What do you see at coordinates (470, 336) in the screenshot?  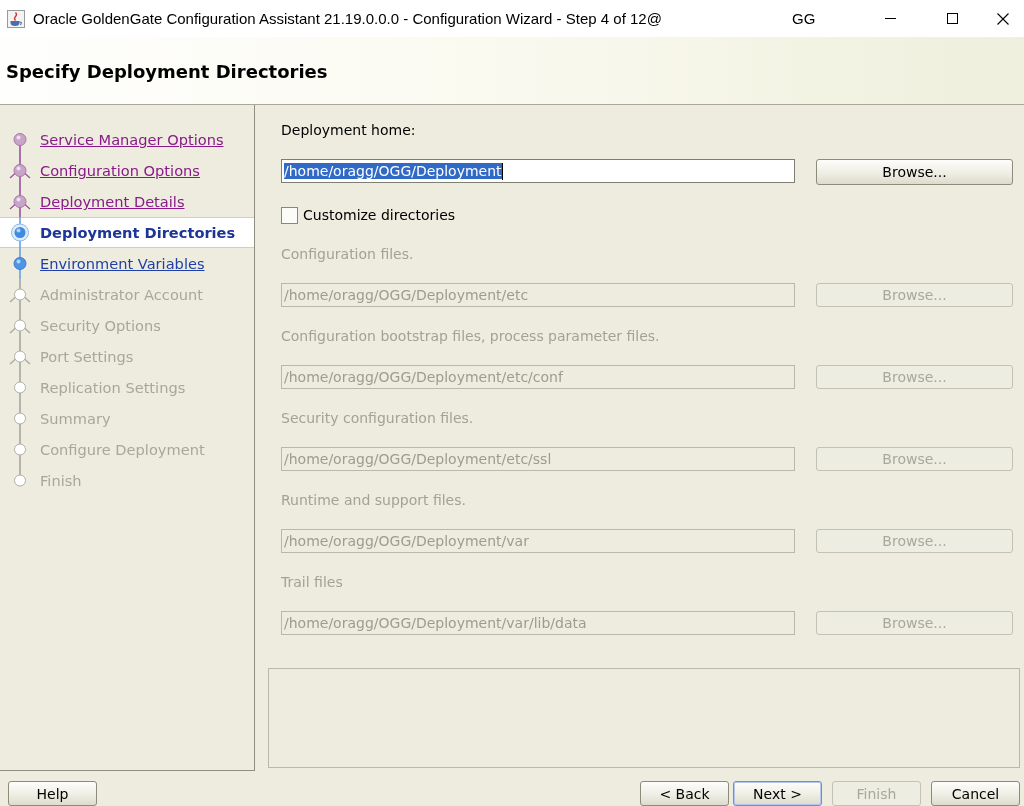 I see `field-label: Configuration bootstrap files, process parameter files.` at bounding box center [470, 336].